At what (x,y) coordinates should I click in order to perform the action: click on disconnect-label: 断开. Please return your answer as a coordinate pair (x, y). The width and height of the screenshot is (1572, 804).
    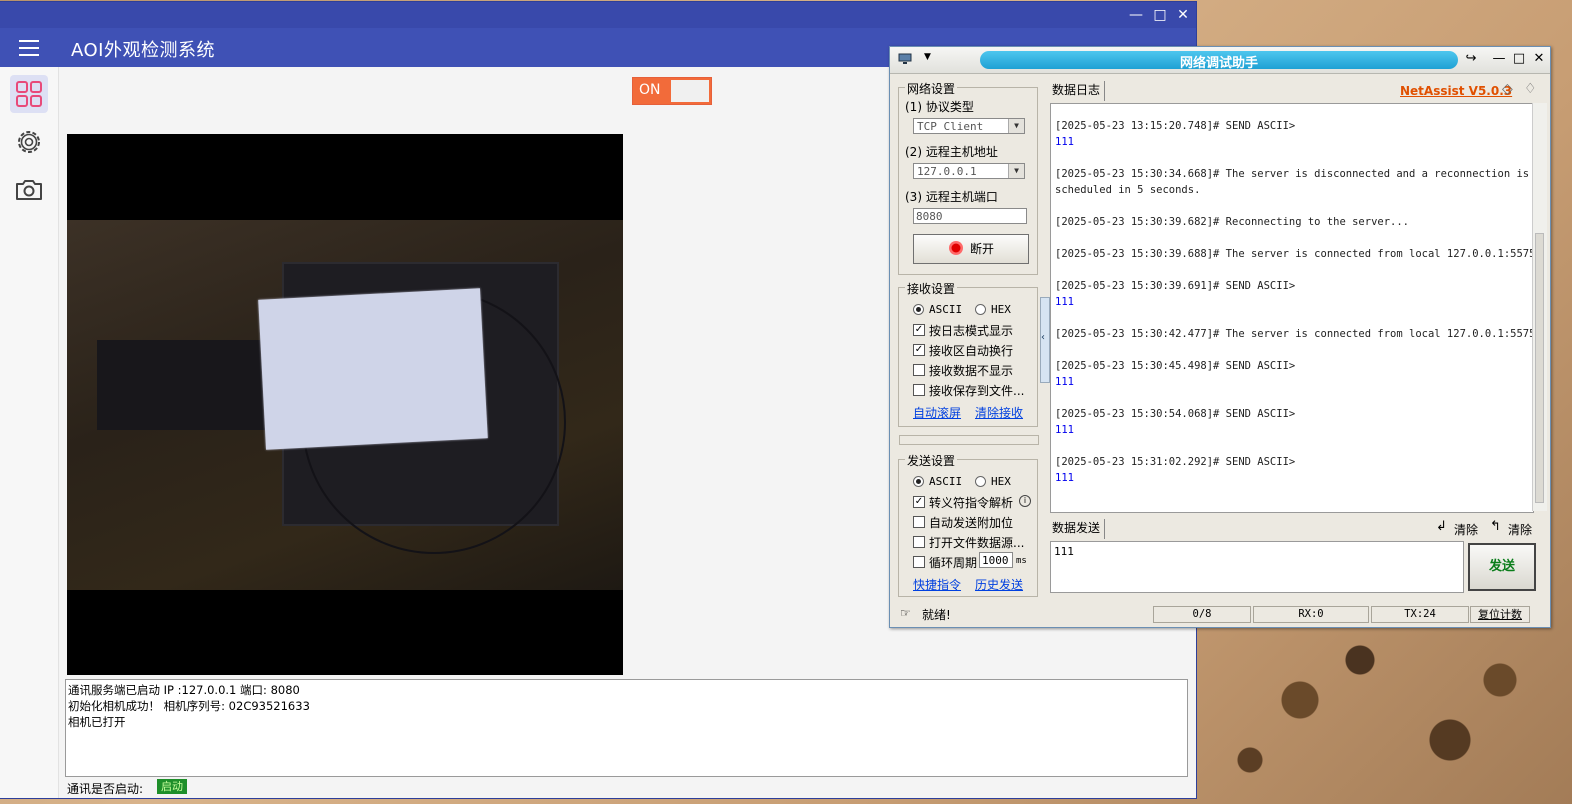
    Looking at the image, I should click on (981, 249).